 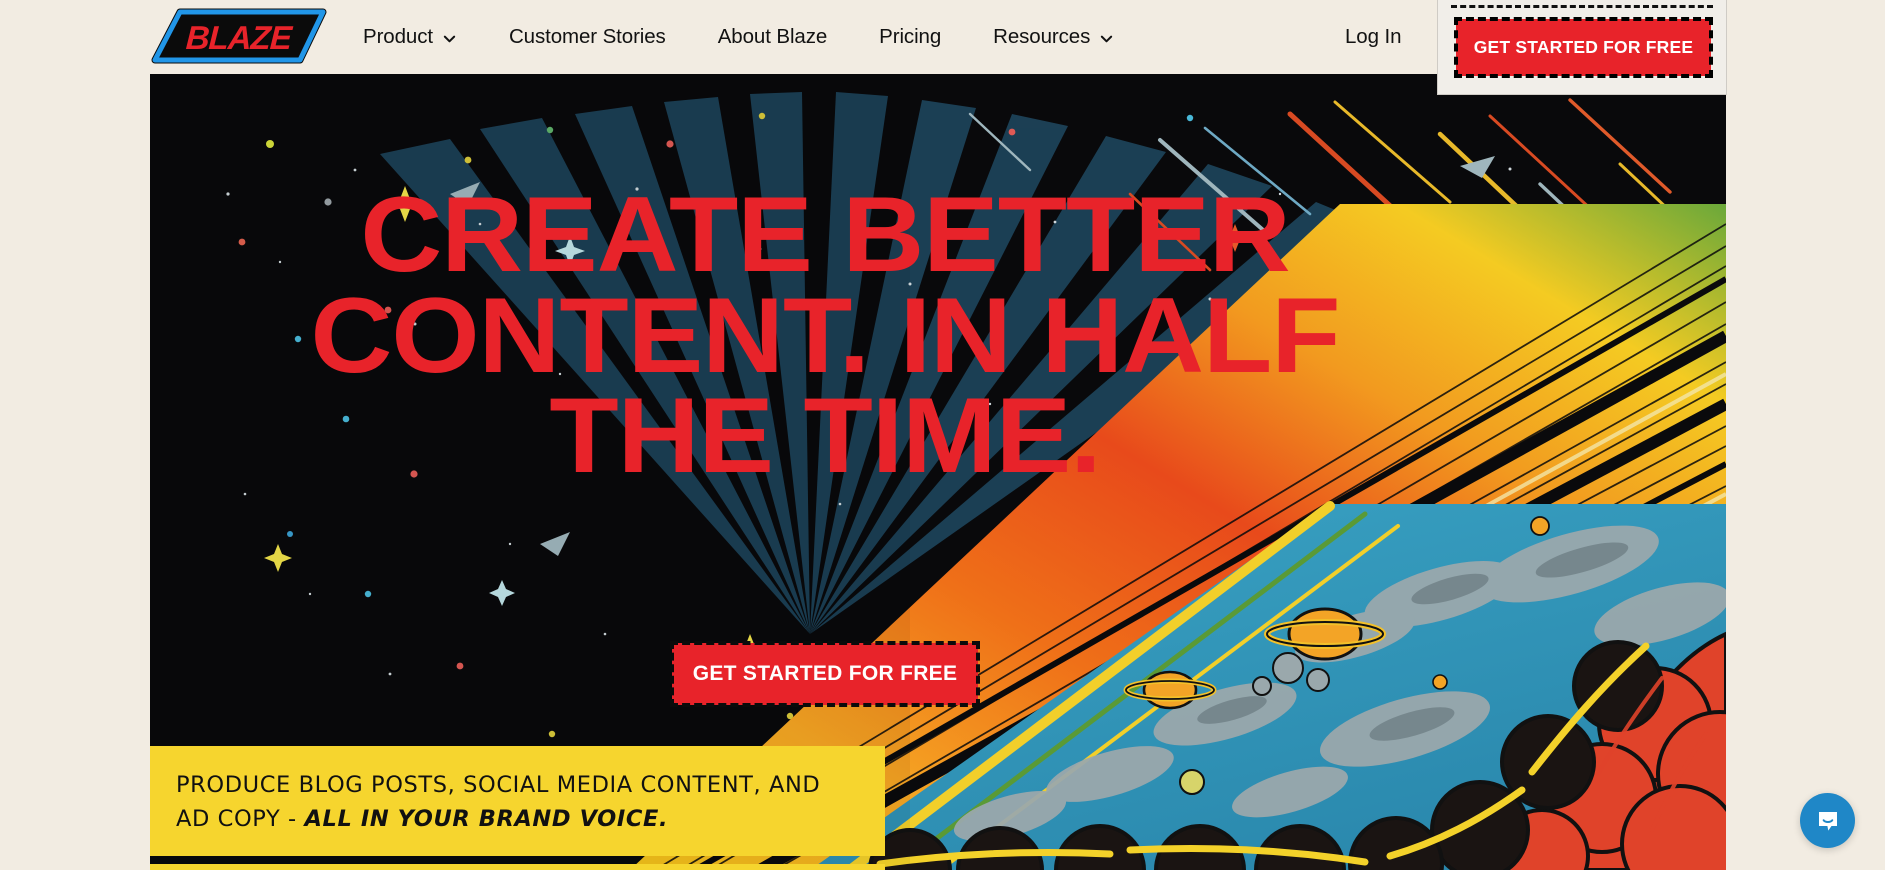 I want to click on svg-text: BLAZE, so click(x=239, y=37).